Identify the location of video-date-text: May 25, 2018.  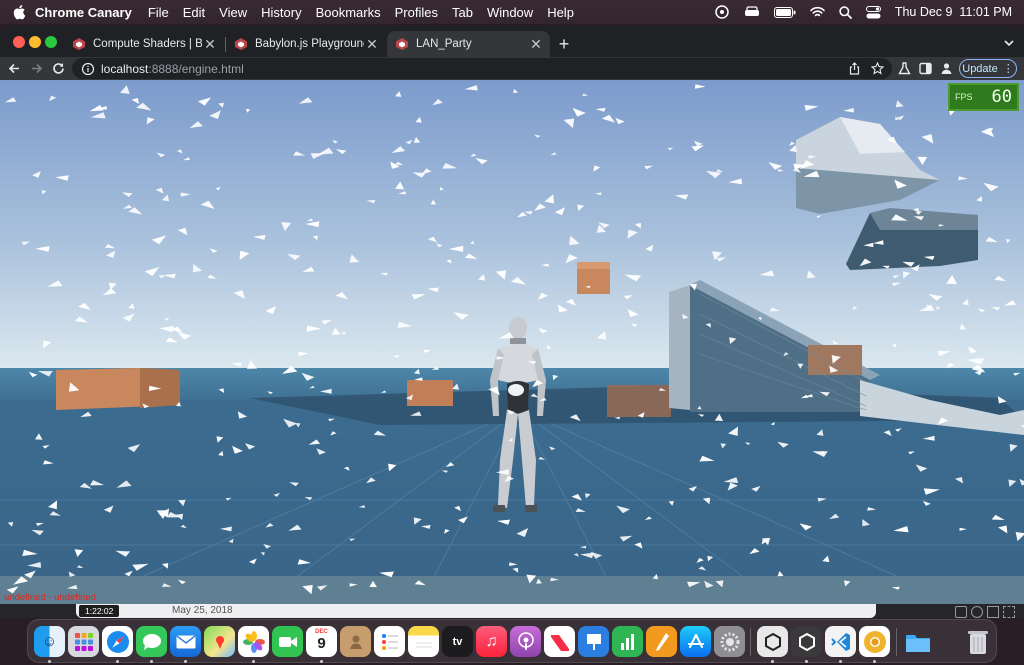
(202, 610).